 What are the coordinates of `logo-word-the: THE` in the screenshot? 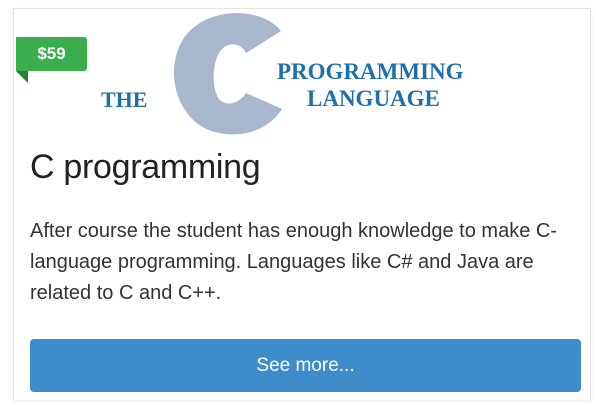 It's located at (124, 99).